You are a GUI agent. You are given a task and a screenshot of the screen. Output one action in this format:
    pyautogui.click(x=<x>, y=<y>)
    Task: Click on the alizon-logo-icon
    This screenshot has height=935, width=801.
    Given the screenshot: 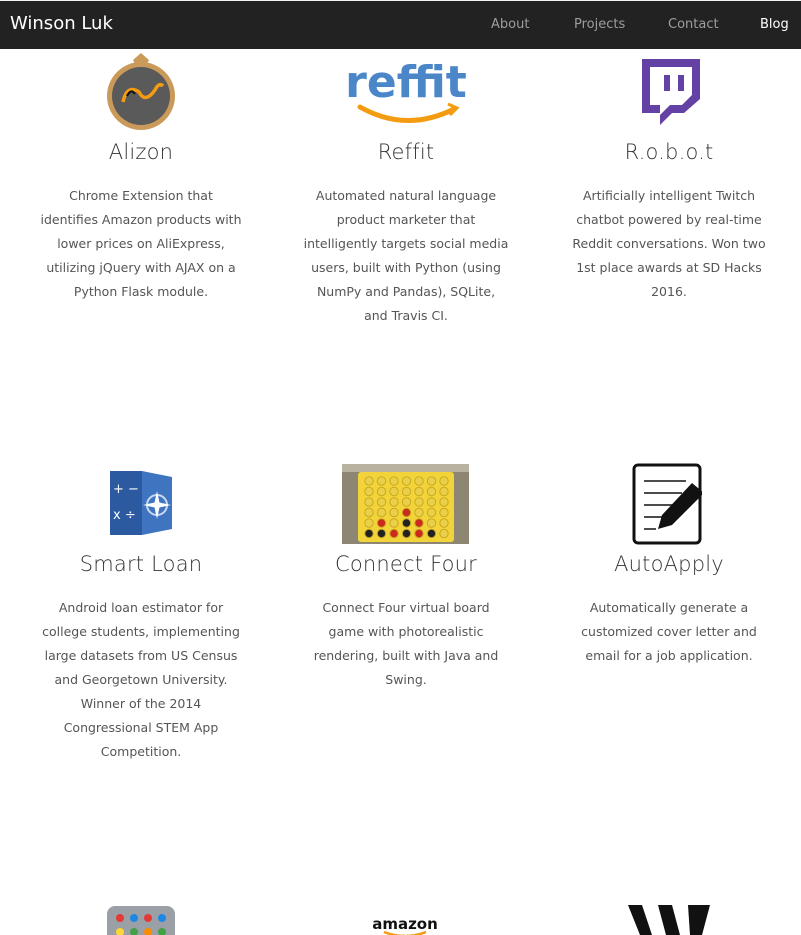 What is the action you would take?
    pyautogui.click(x=141, y=92)
    